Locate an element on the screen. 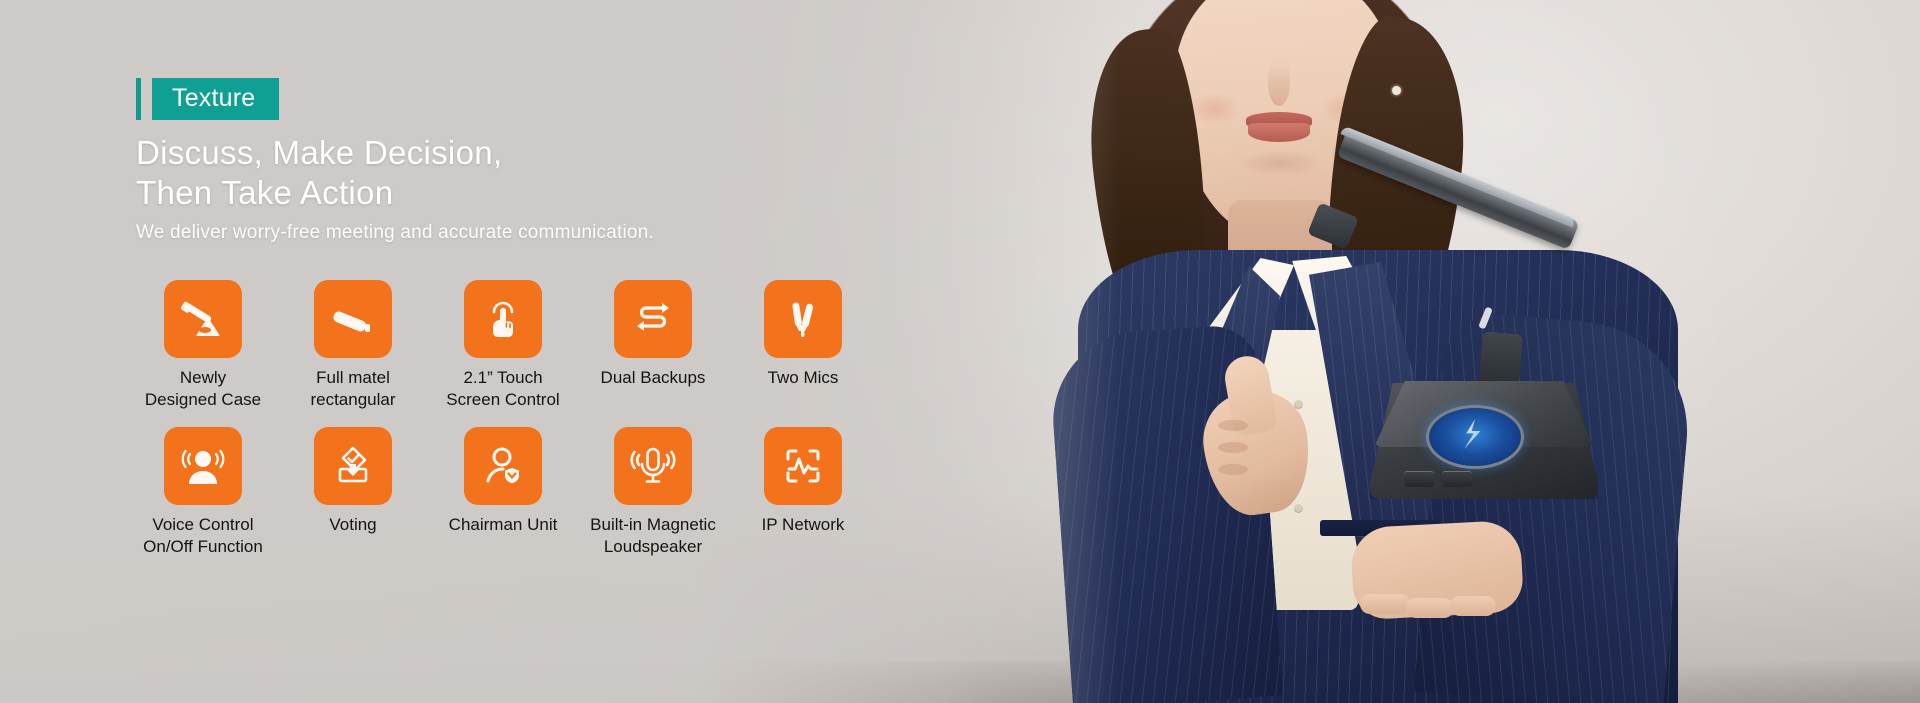 This screenshot has width=1920, height=703. conference-microphone-device is located at coordinates (1468, 330).